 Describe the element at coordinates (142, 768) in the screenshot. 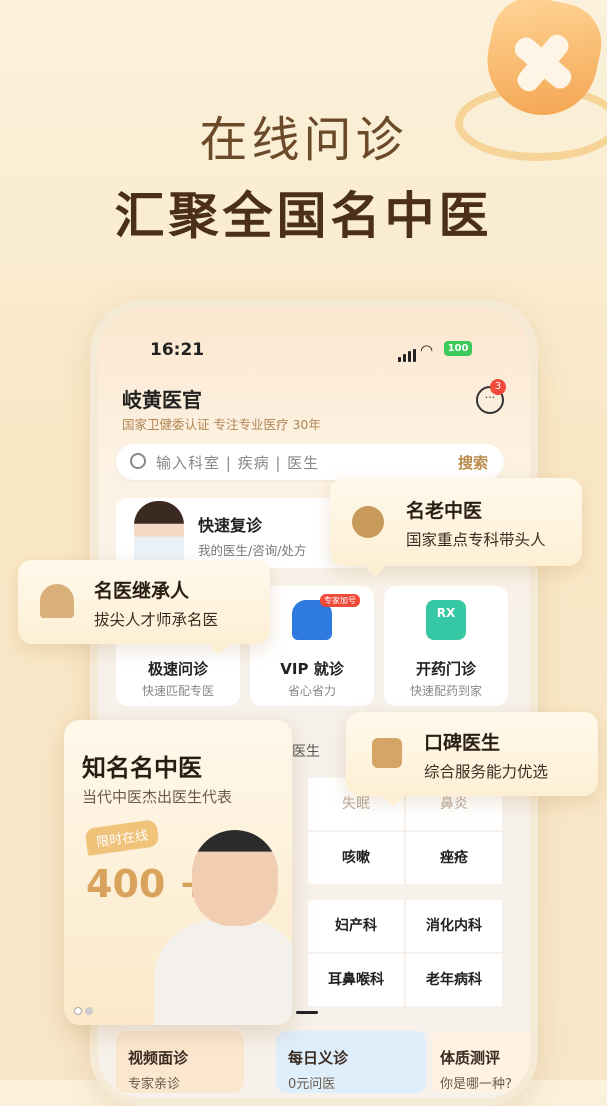

I see `famous-title: 知名名中医` at that location.